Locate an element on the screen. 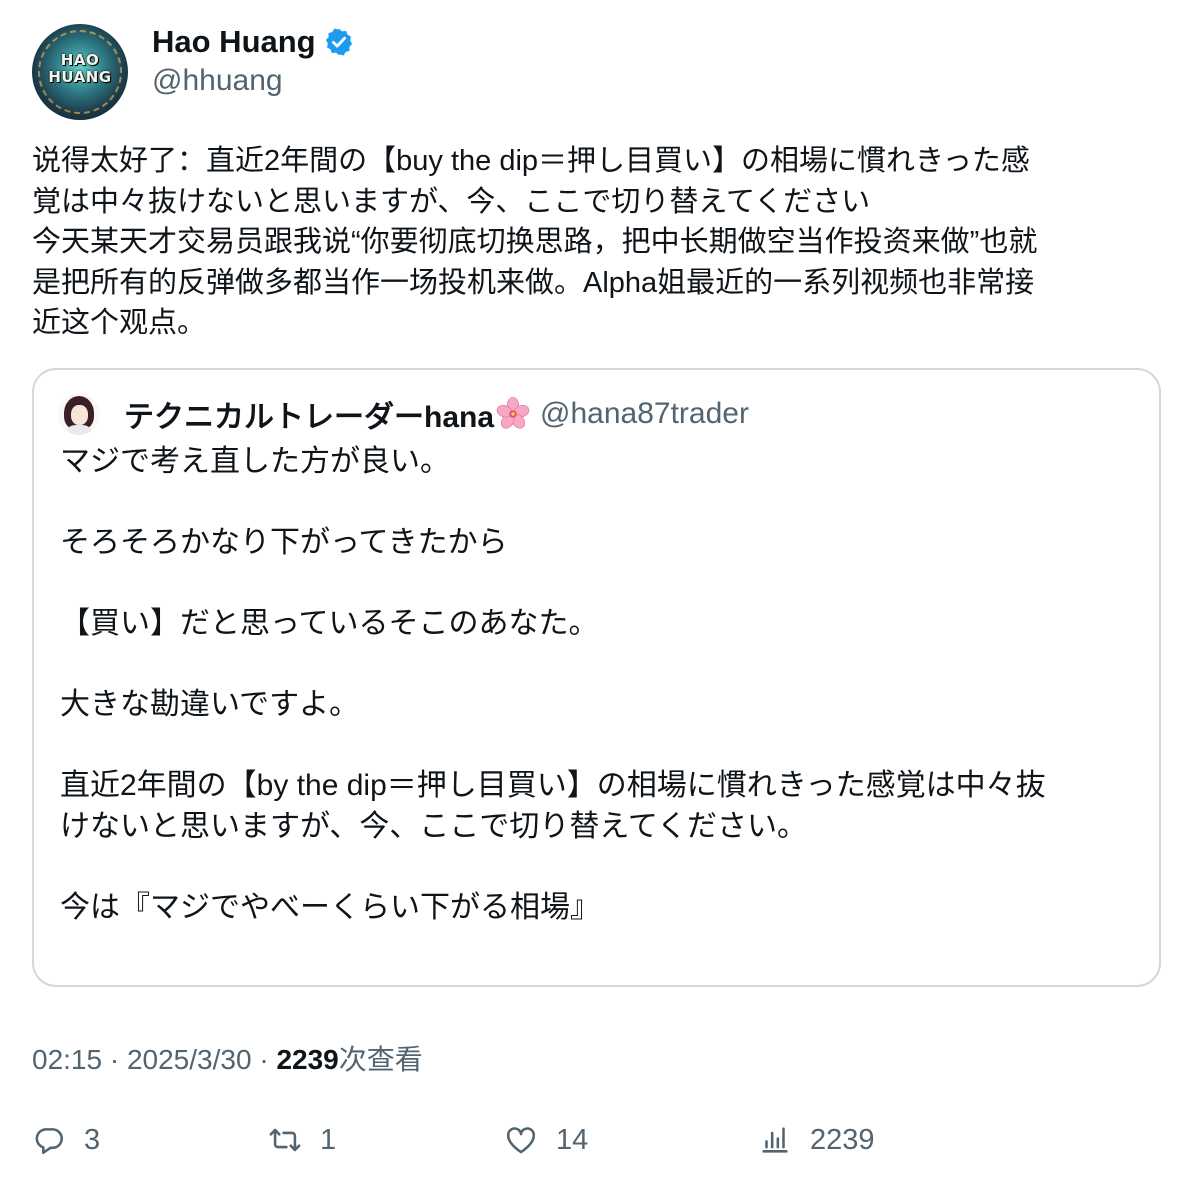  views-count-action: 2239 is located at coordinates (842, 1139).